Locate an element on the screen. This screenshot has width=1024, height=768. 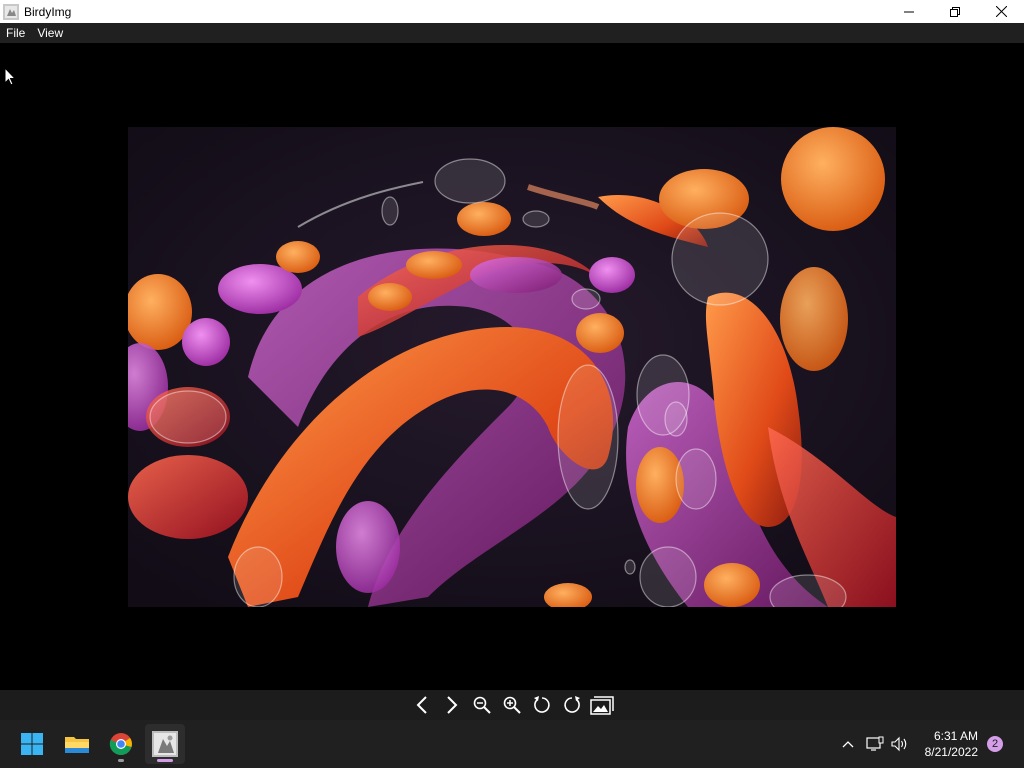
zoom-in-icon is located at coordinates (512, 705).